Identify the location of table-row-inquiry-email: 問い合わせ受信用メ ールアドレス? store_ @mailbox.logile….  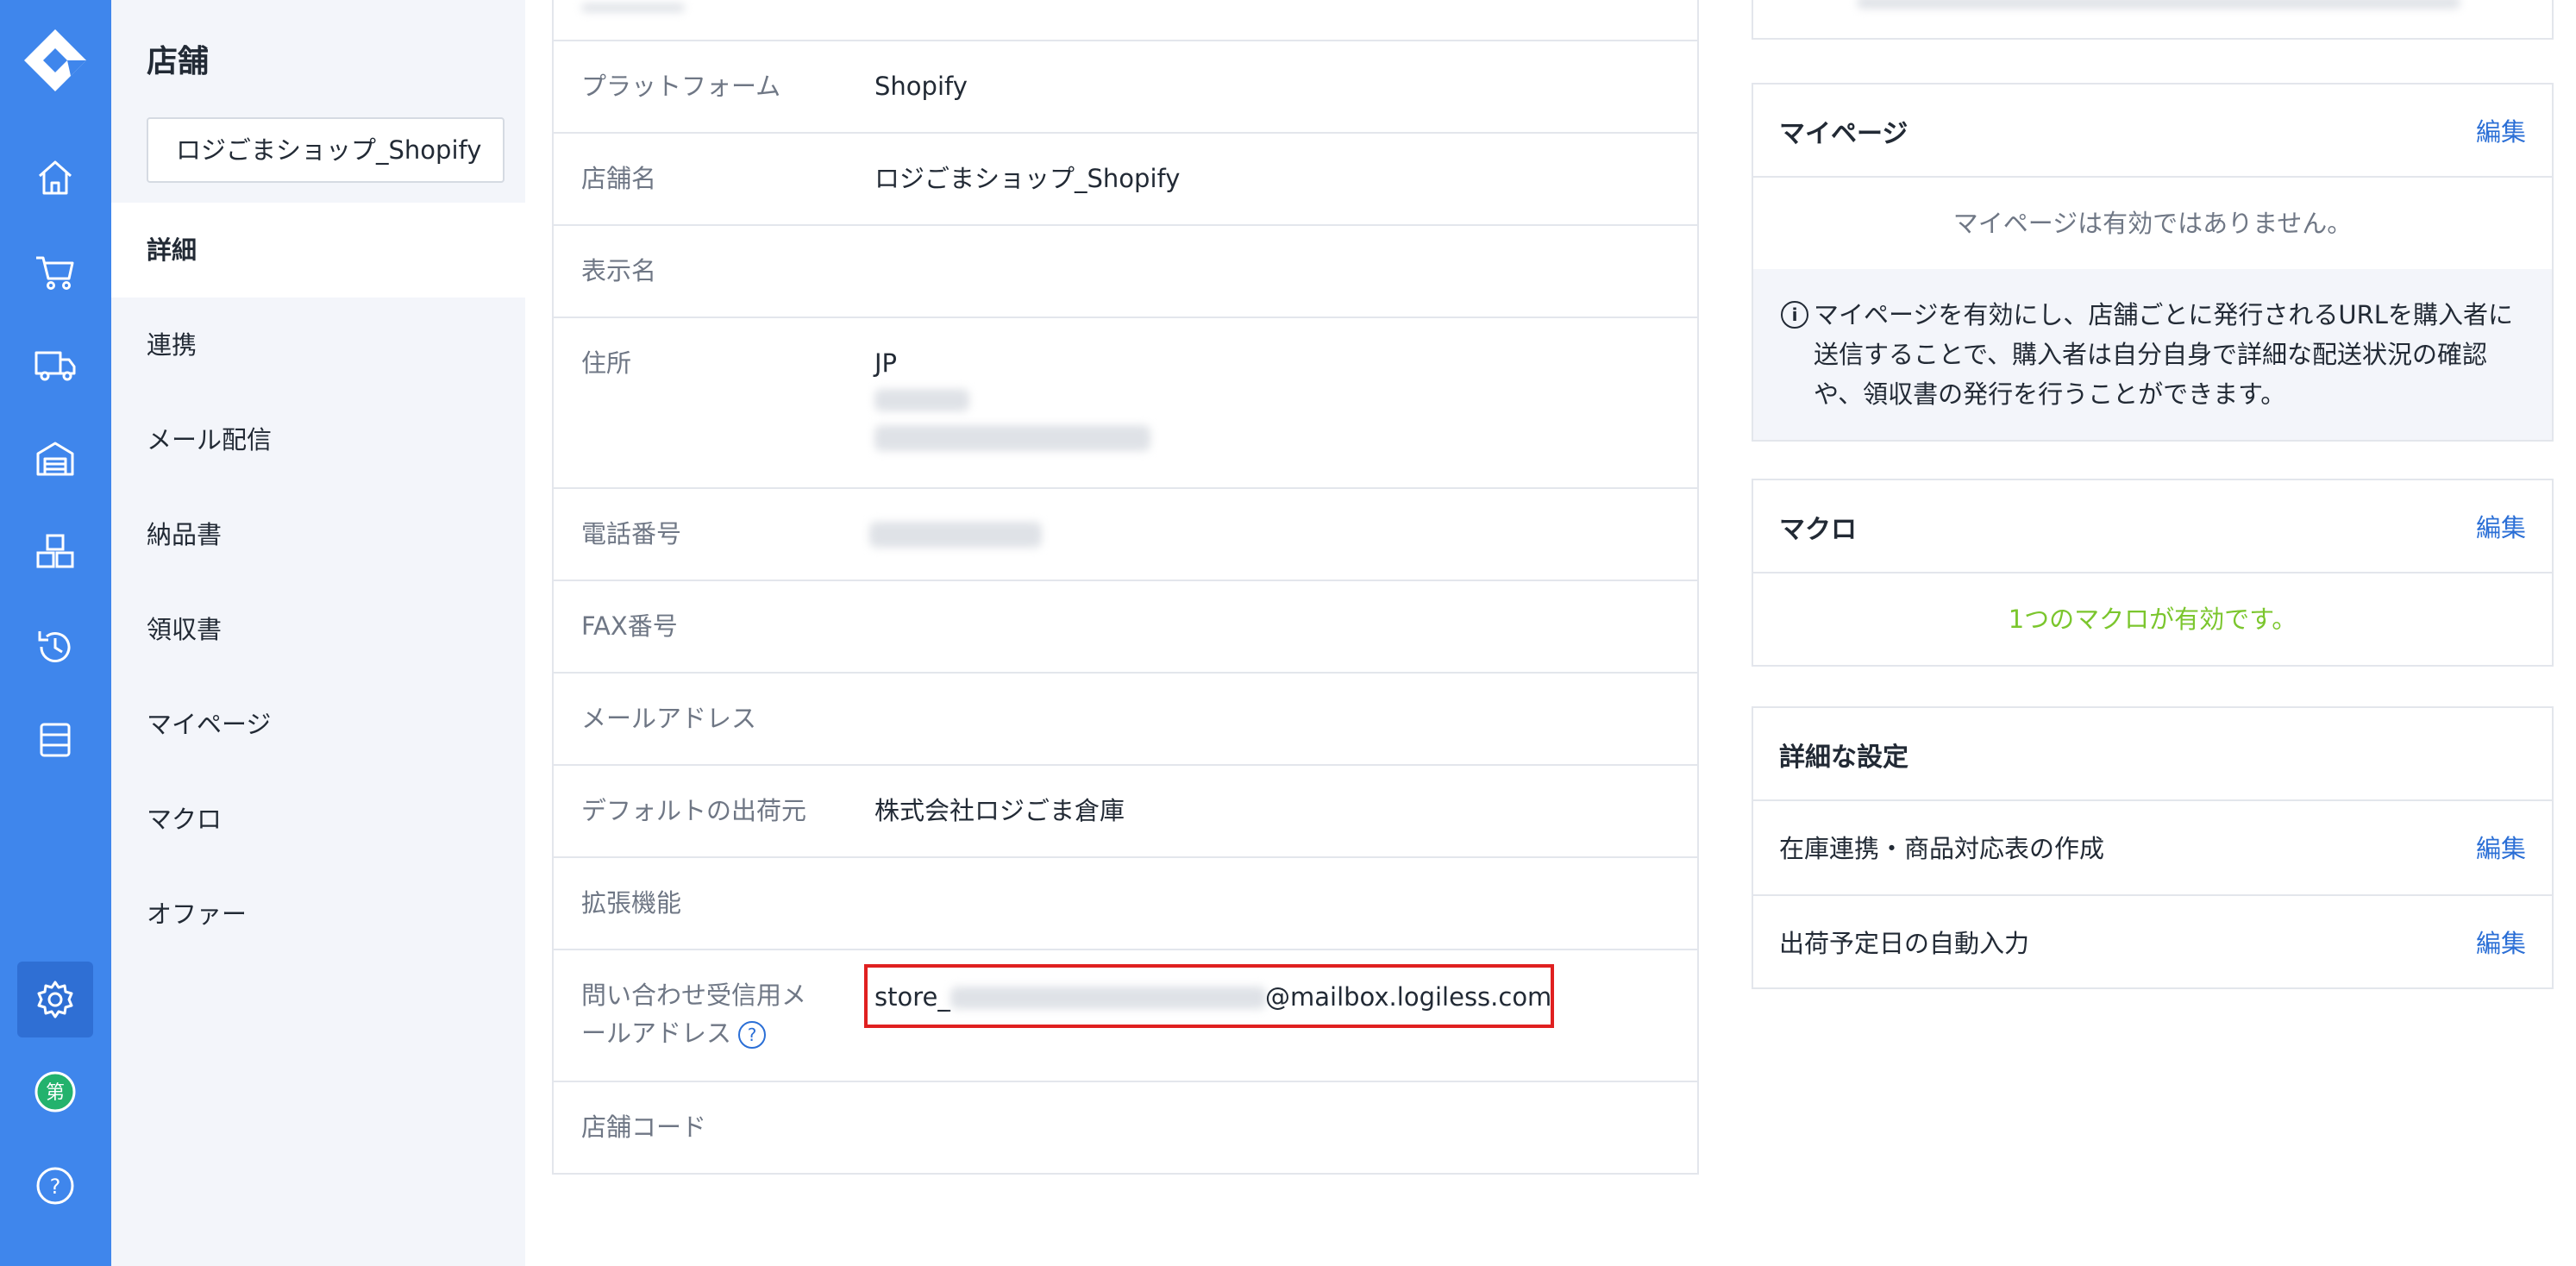
(1125, 1015).